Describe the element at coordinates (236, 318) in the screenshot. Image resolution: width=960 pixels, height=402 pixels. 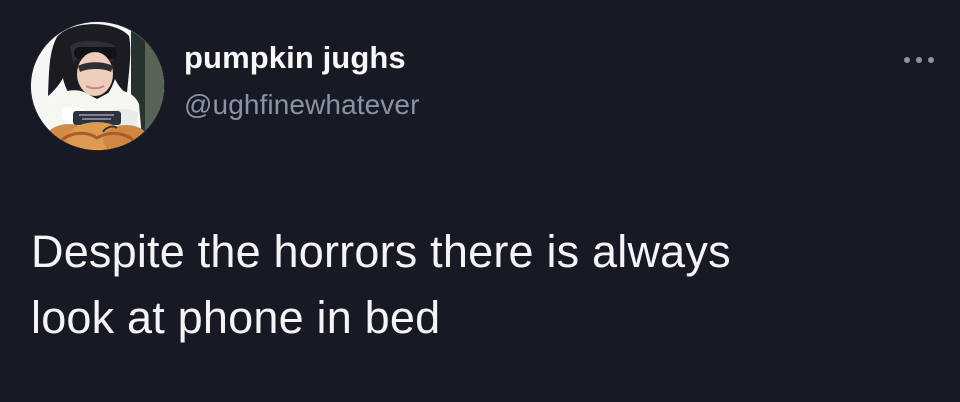
I see `tweet-text-line: look at phone in bed` at that location.